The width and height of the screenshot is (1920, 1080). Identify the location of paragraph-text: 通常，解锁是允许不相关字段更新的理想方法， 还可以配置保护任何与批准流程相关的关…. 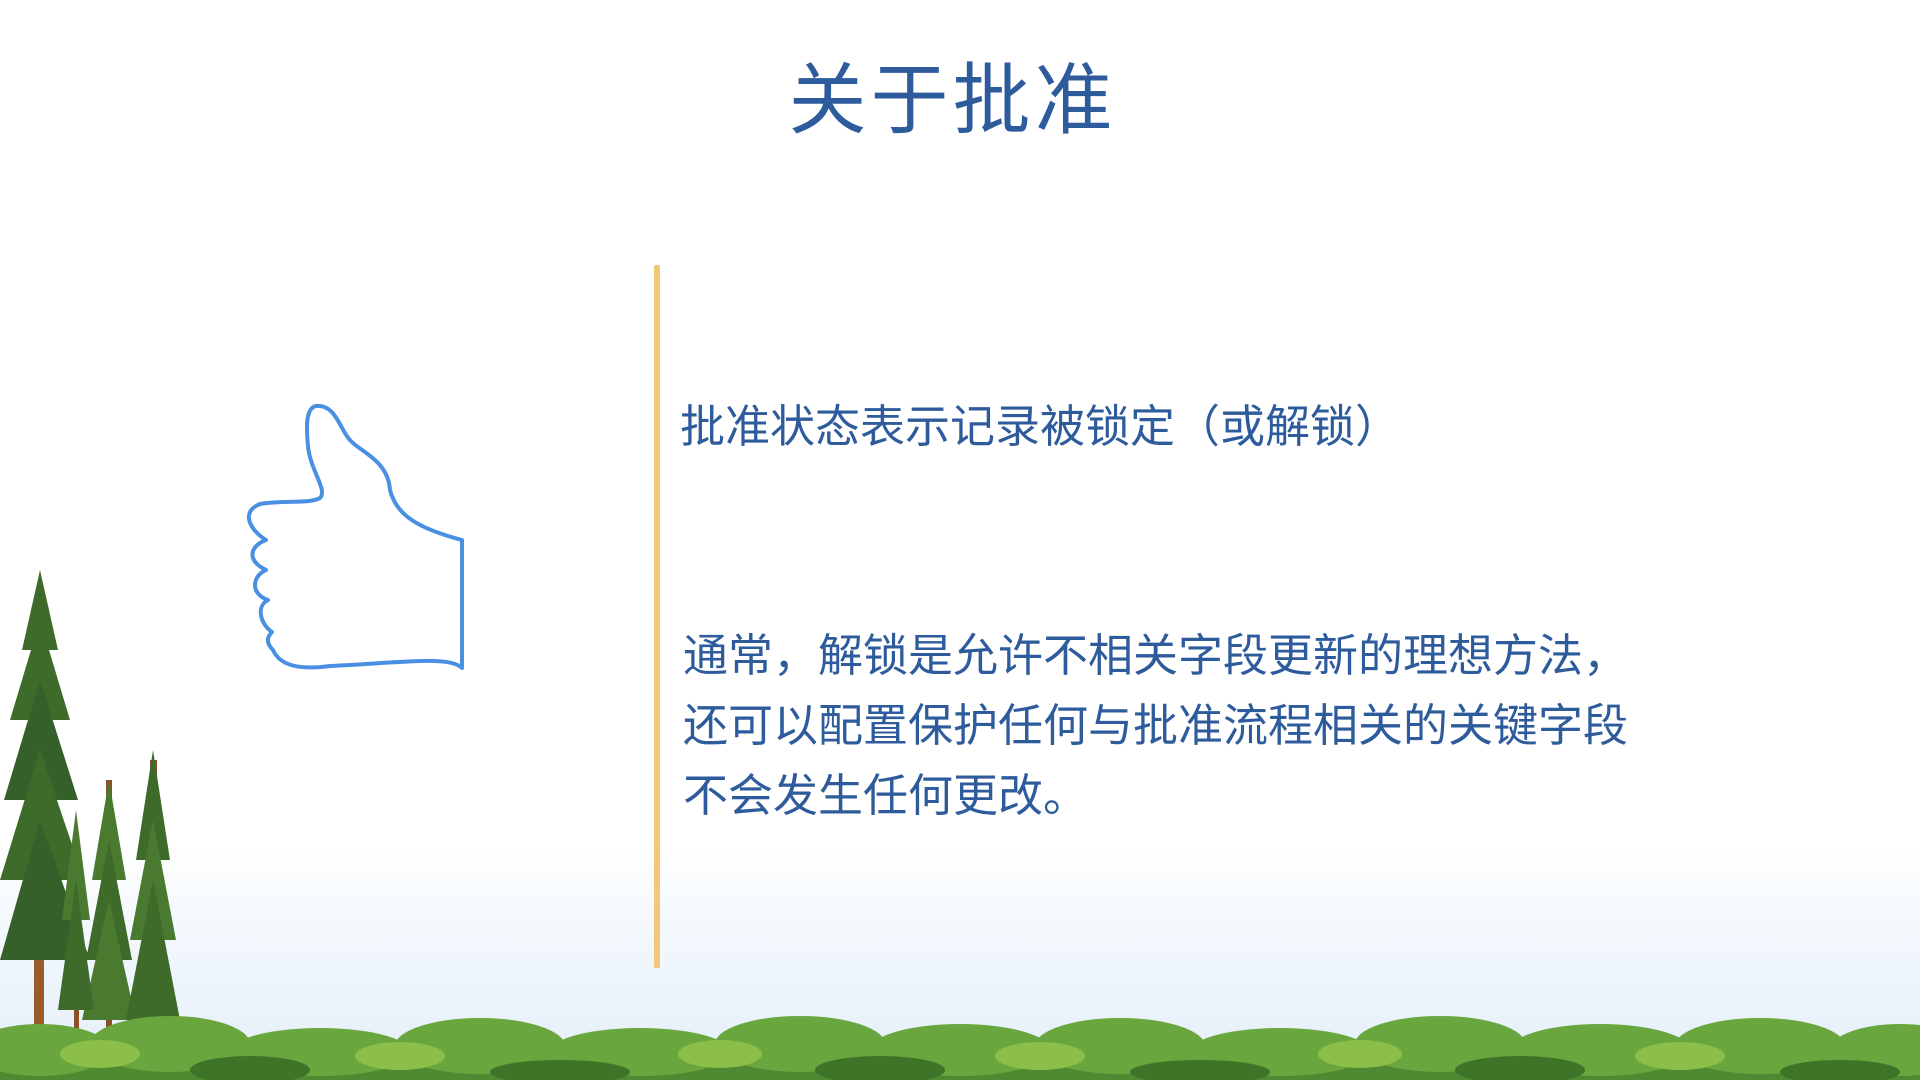
(1243, 726).